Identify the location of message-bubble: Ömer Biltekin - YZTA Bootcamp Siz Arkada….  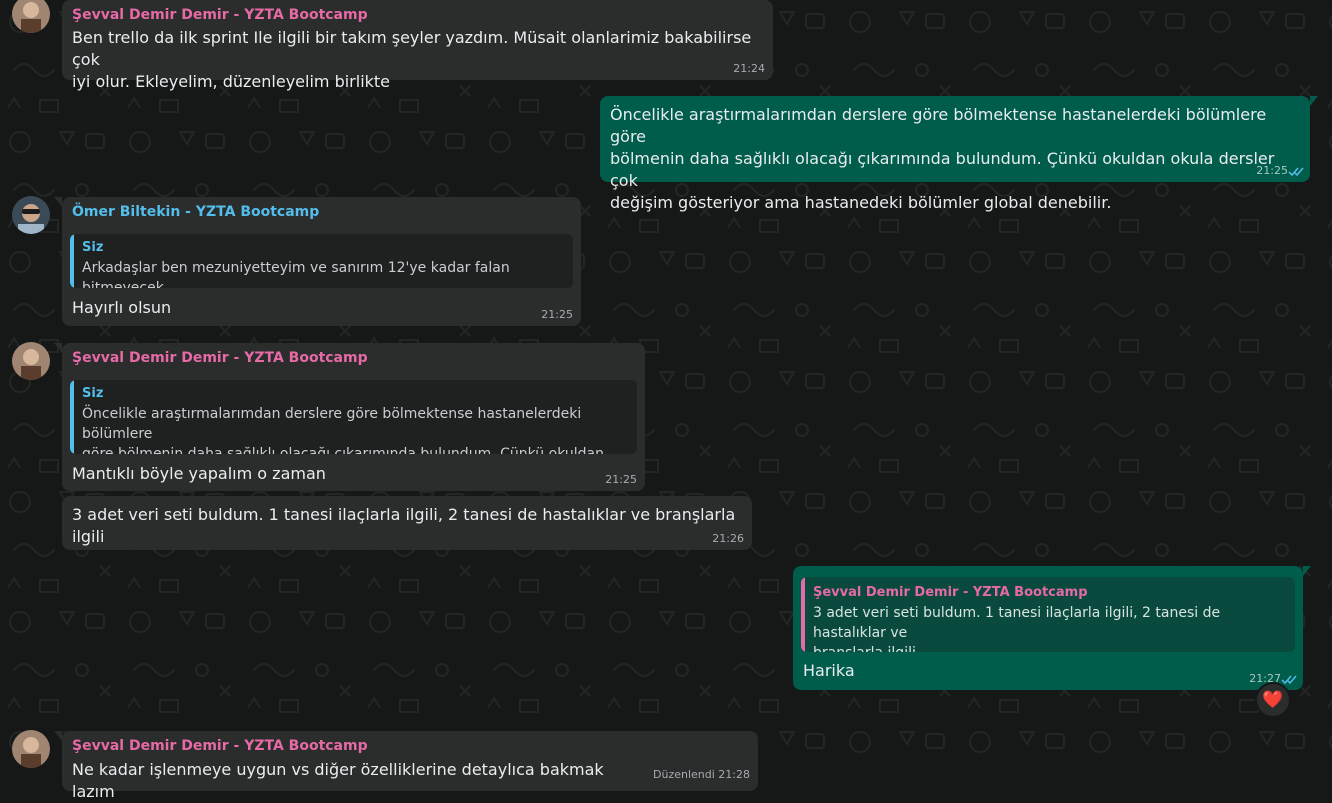
(317, 261).